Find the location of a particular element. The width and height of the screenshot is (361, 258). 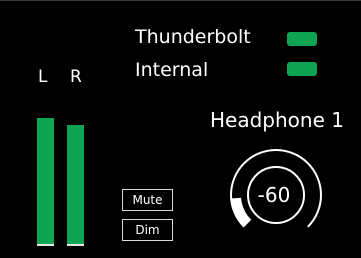

meter-left-level is located at coordinates (45, 182).